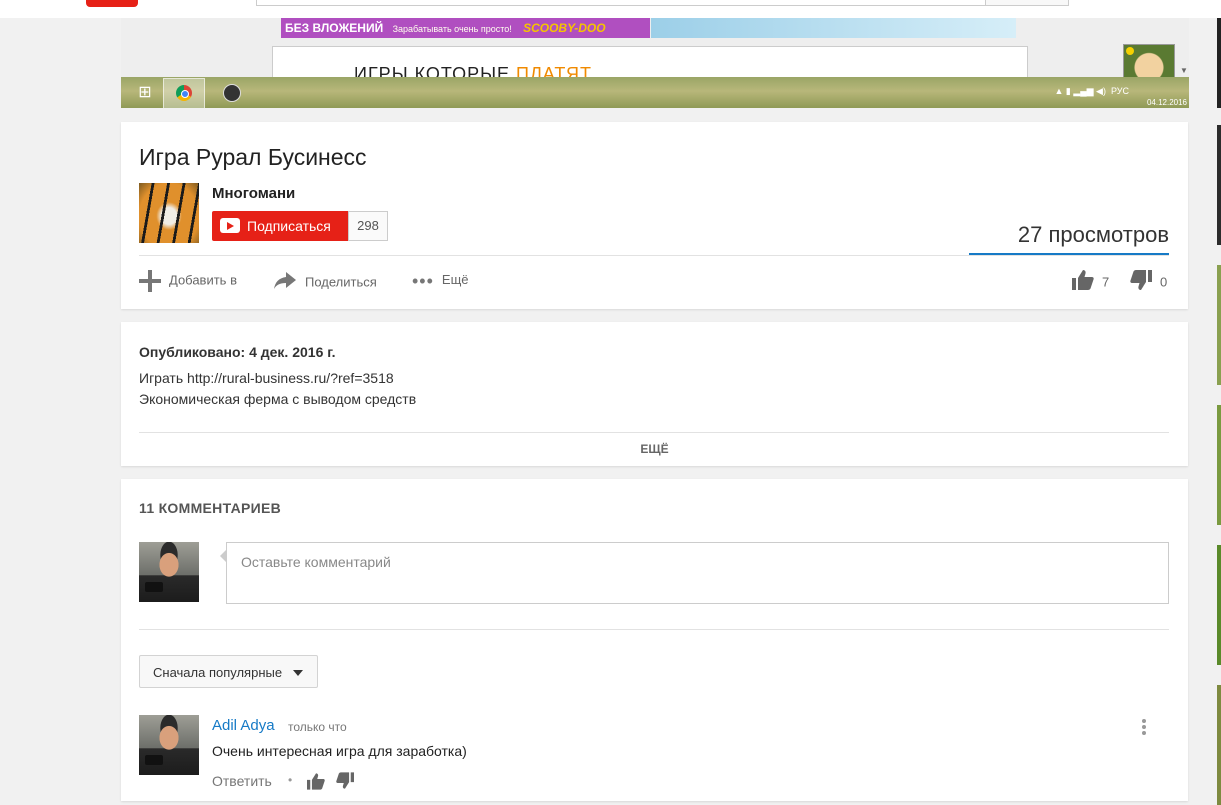  I want to click on comment-menu-icon, so click(1144, 729).